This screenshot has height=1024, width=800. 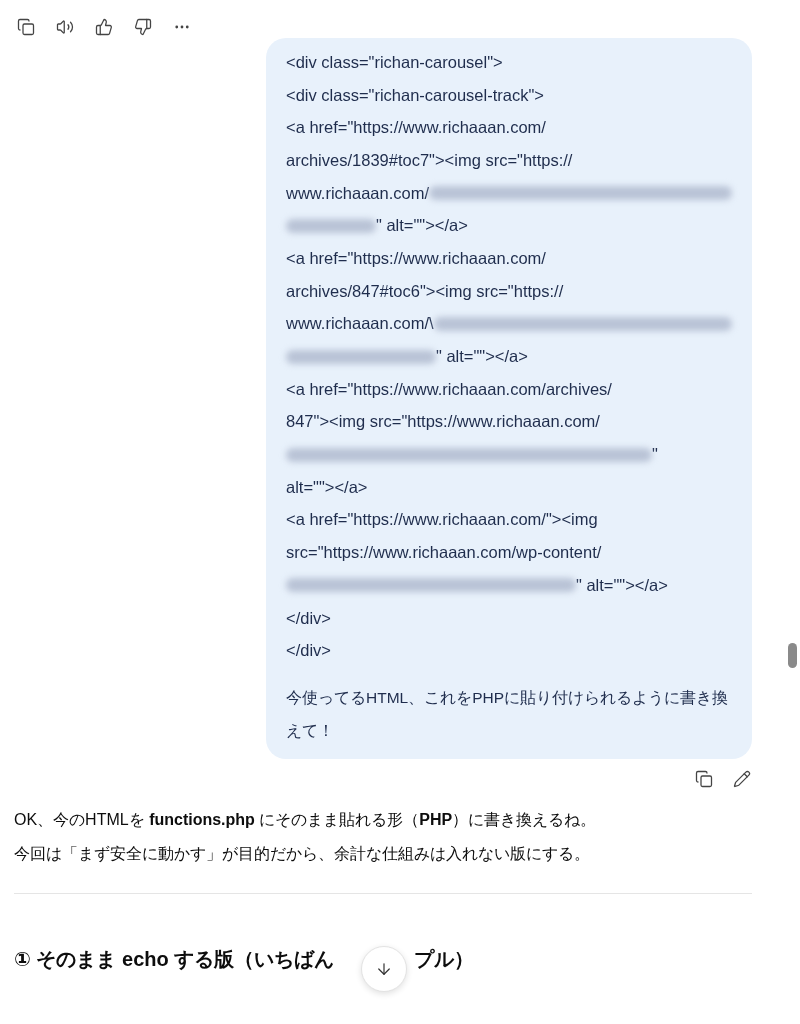 What do you see at coordinates (174, 960) in the screenshot?
I see `section-heading: ① そのまま echo する版（いちばん` at bounding box center [174, 960].